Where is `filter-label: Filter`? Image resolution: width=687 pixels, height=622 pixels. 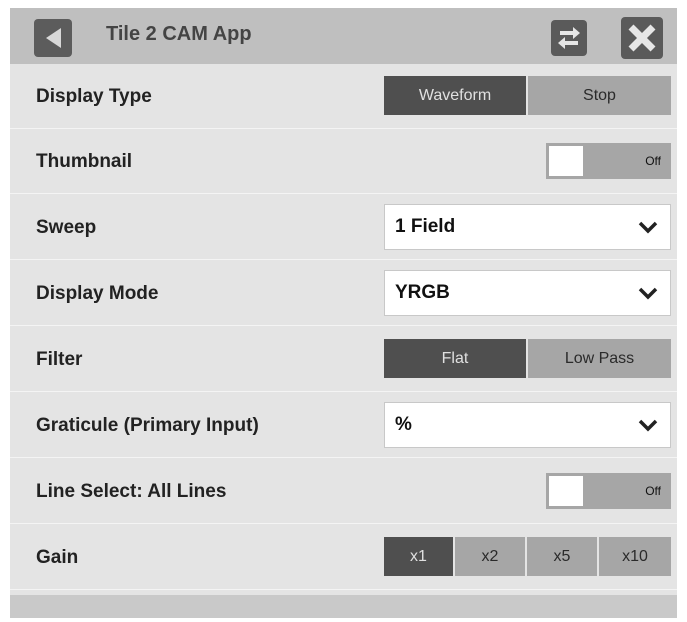
filter-label: Filter is located at coordinates (59, 359).